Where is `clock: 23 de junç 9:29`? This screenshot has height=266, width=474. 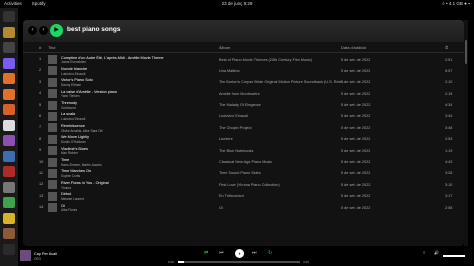
clock: 23 de junç 9:29 is located at coordinates (237, 4).